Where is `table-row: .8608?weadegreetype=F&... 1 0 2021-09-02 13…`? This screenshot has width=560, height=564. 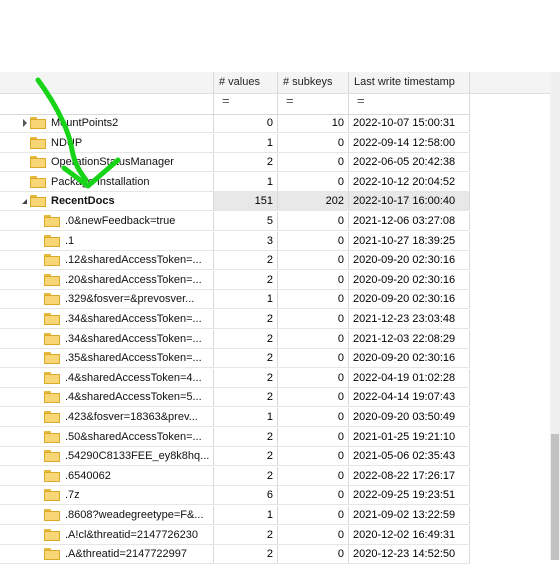
table-row: .8608?weadegreetype=F&... 1 0 2021-09-02 13… is located at coordinates (235, 515).